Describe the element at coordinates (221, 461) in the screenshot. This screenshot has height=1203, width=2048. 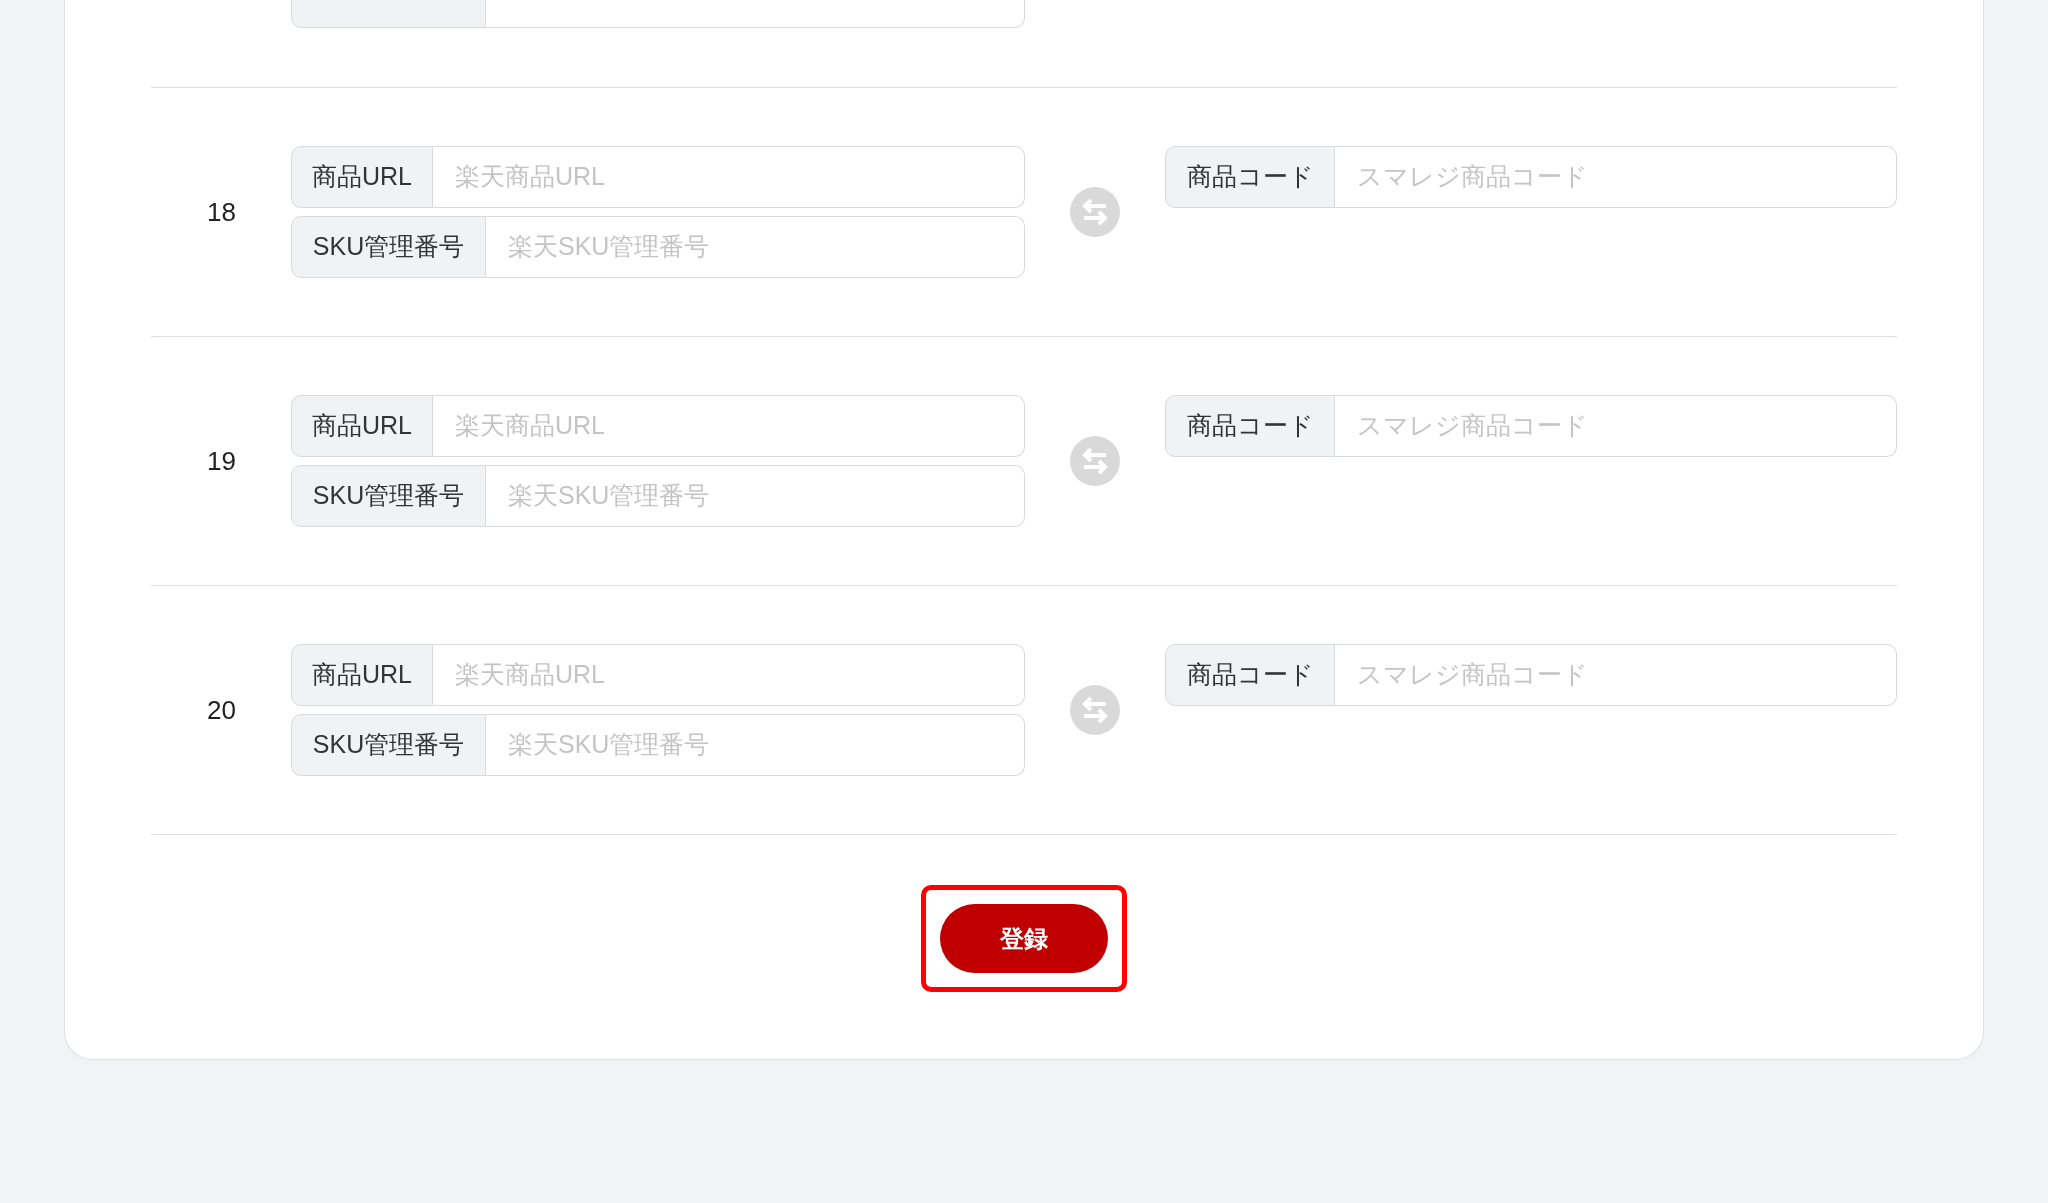
I see `row-number: 19` at that location.